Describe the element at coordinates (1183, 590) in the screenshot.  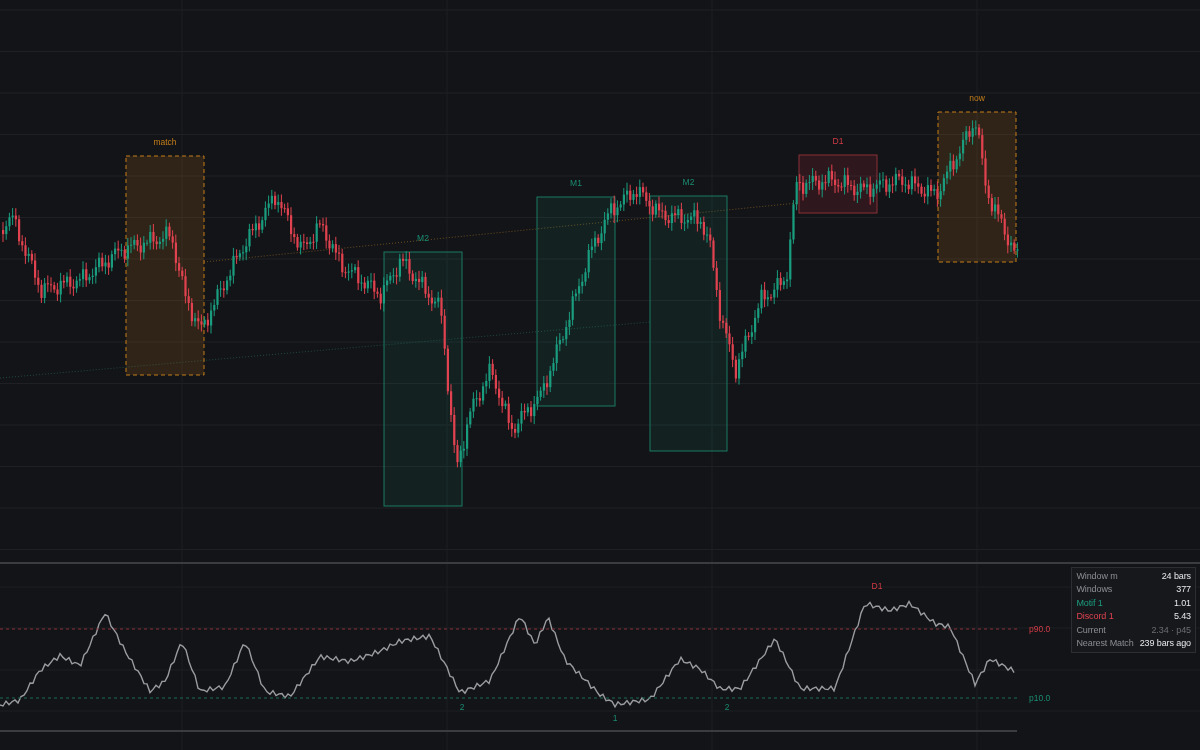
I see `stat-value: 377` at that location.